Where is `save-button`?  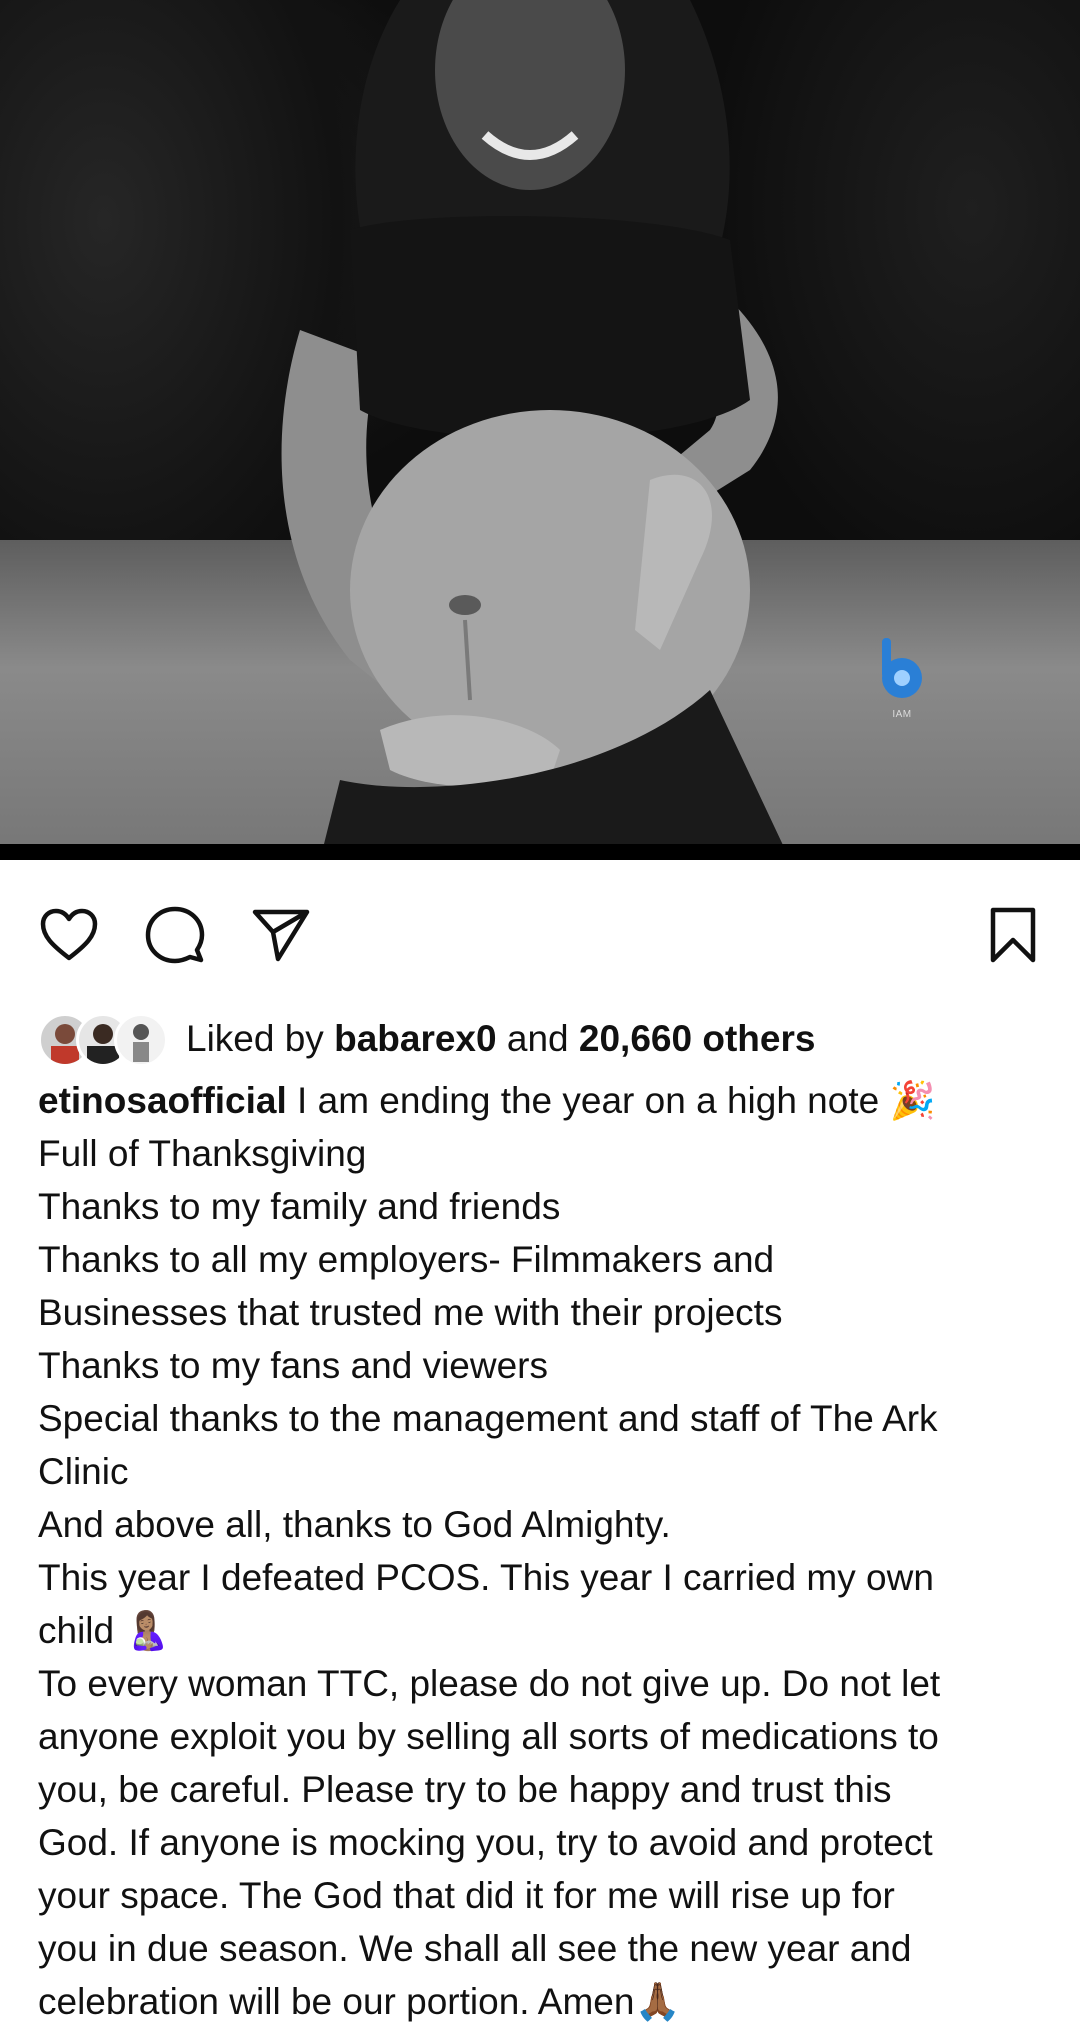
save-button is located at coordinates (1013, 935).